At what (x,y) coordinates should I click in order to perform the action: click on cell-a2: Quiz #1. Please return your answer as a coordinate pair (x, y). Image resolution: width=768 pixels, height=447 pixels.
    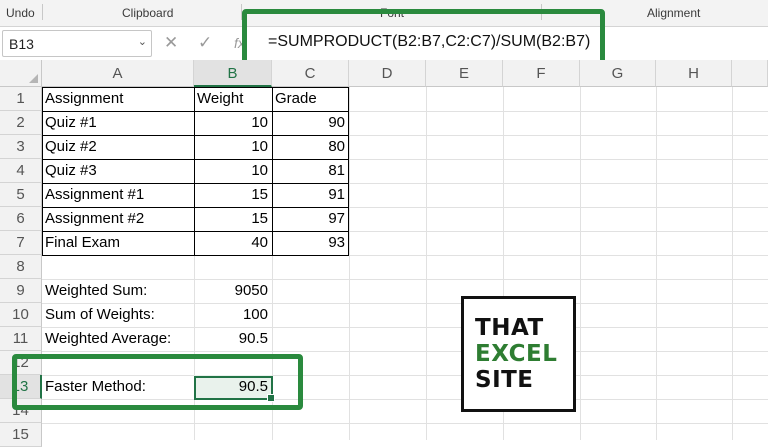
    Looking at the image, I should click on (118, 123).